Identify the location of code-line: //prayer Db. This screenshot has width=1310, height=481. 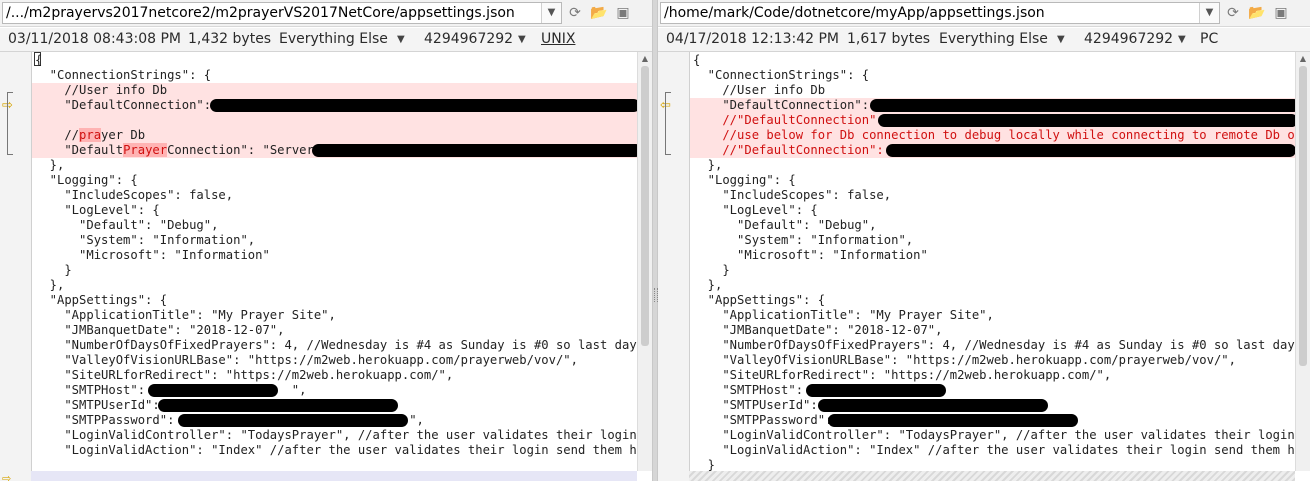
(335, 135).